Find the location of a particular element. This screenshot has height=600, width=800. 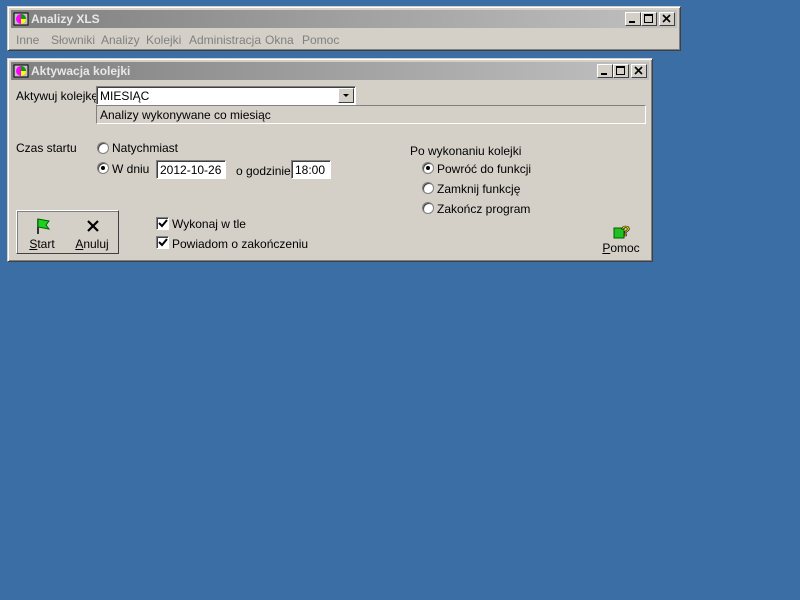

radio-close-function-label: Zamknij funkcję is located at coordinates (478, 189).